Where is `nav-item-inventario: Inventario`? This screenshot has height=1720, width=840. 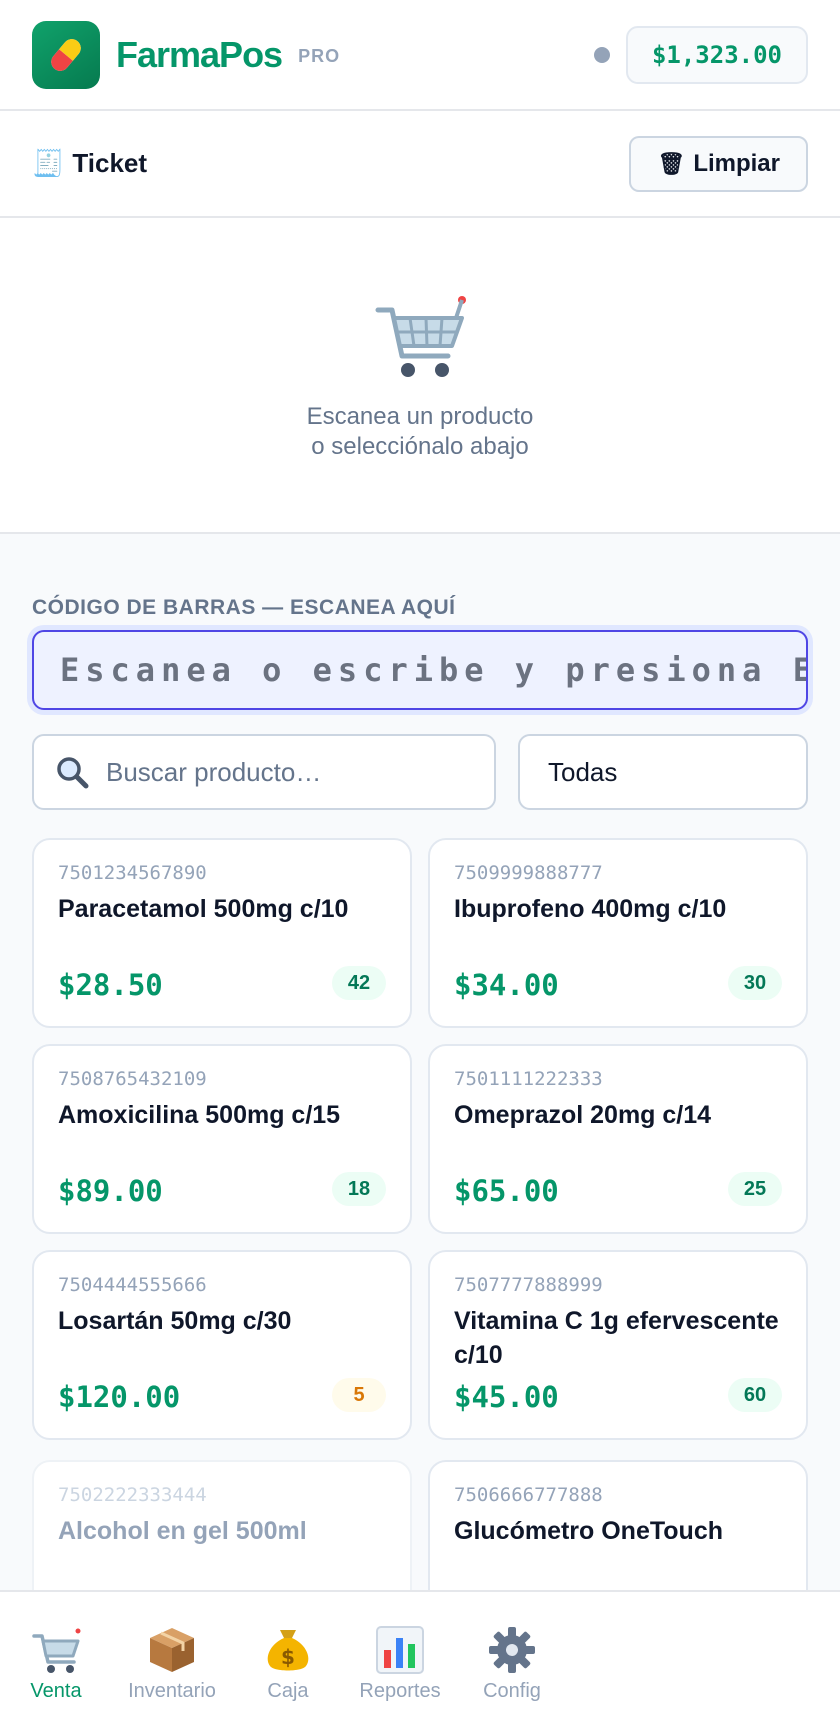
nav-item-inventario: Inventario is located at coordinates (172, 1656).